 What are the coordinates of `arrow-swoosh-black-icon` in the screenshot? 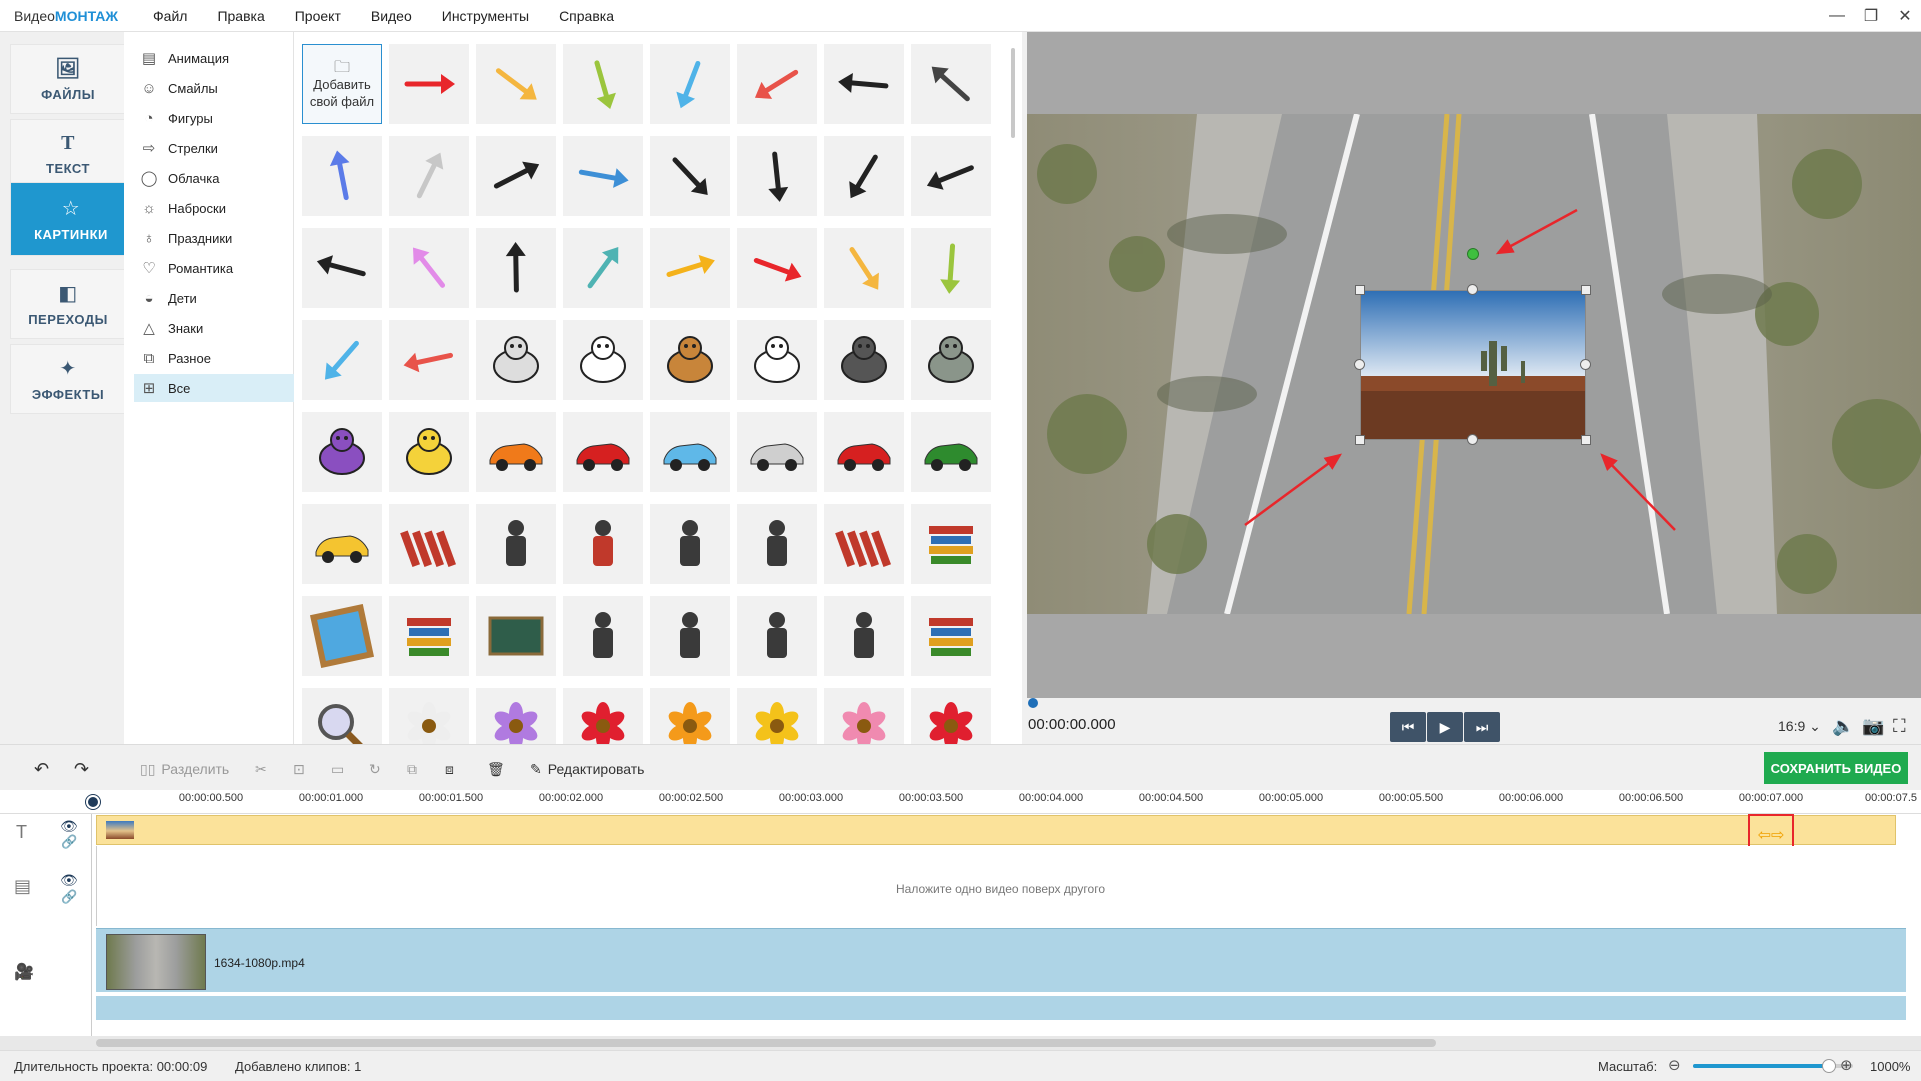 It's located at (690, 176).